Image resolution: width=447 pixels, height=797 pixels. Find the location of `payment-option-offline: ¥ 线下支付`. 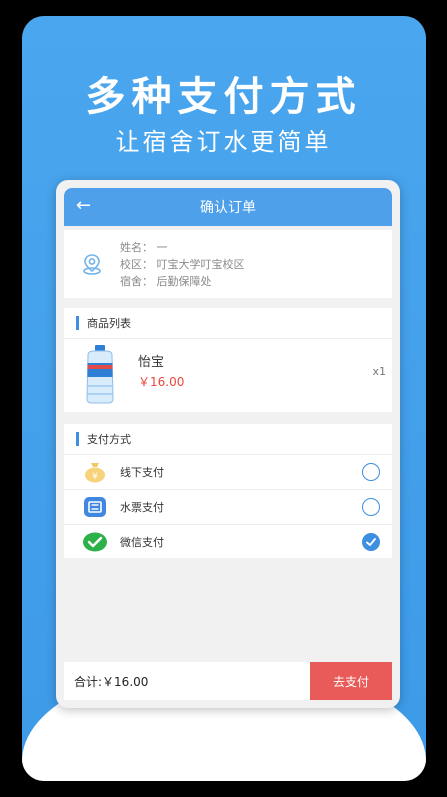

payment-option-offline: ¥ 线下支付 is located at coordinates (228, 471).